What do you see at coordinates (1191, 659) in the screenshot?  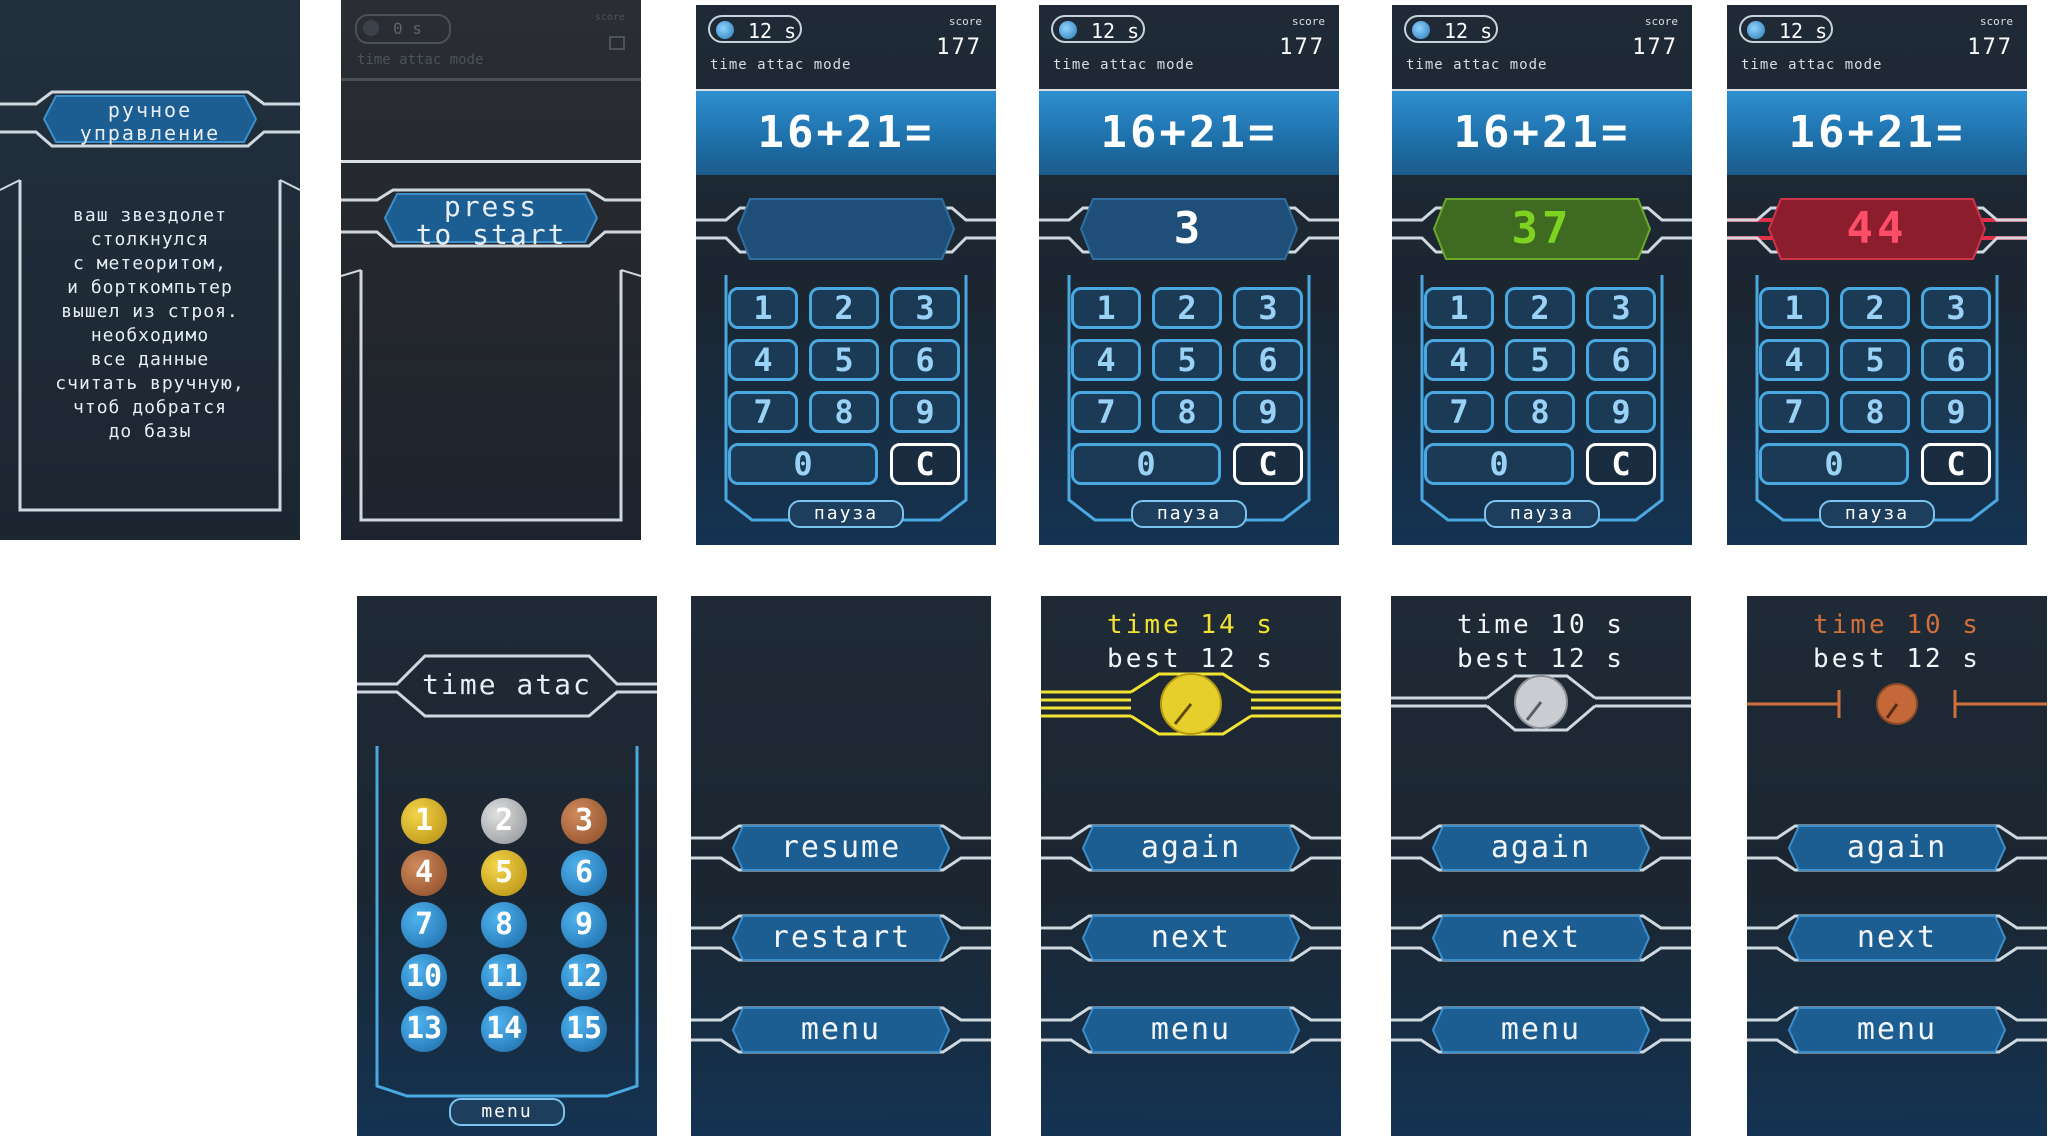 I see `best-line: best 12 s` at bounding box center [1191, 659].